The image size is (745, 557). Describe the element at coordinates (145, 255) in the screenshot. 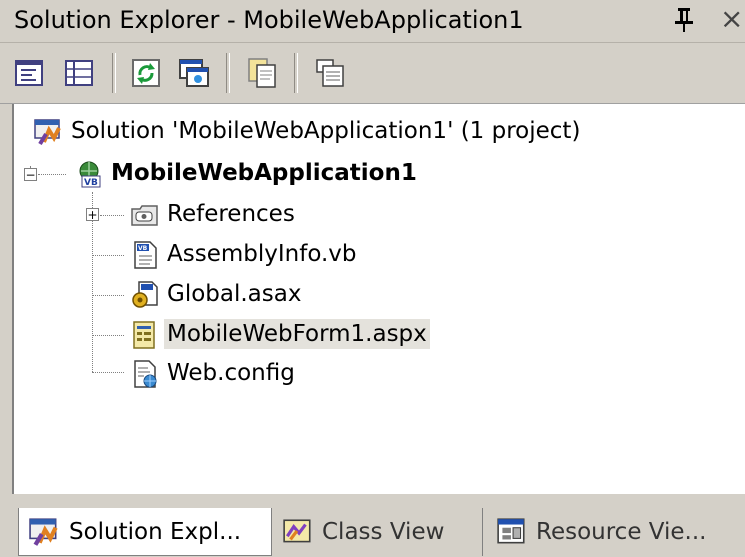

I see `vb-file-icon: VB` at that location.